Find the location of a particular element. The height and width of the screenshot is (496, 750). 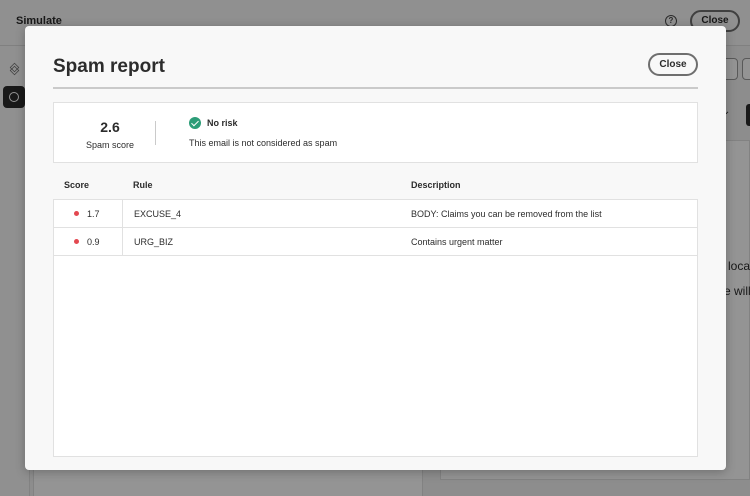

risk-status-description: This email is not considered as spam is located at coordinates (263, 143).